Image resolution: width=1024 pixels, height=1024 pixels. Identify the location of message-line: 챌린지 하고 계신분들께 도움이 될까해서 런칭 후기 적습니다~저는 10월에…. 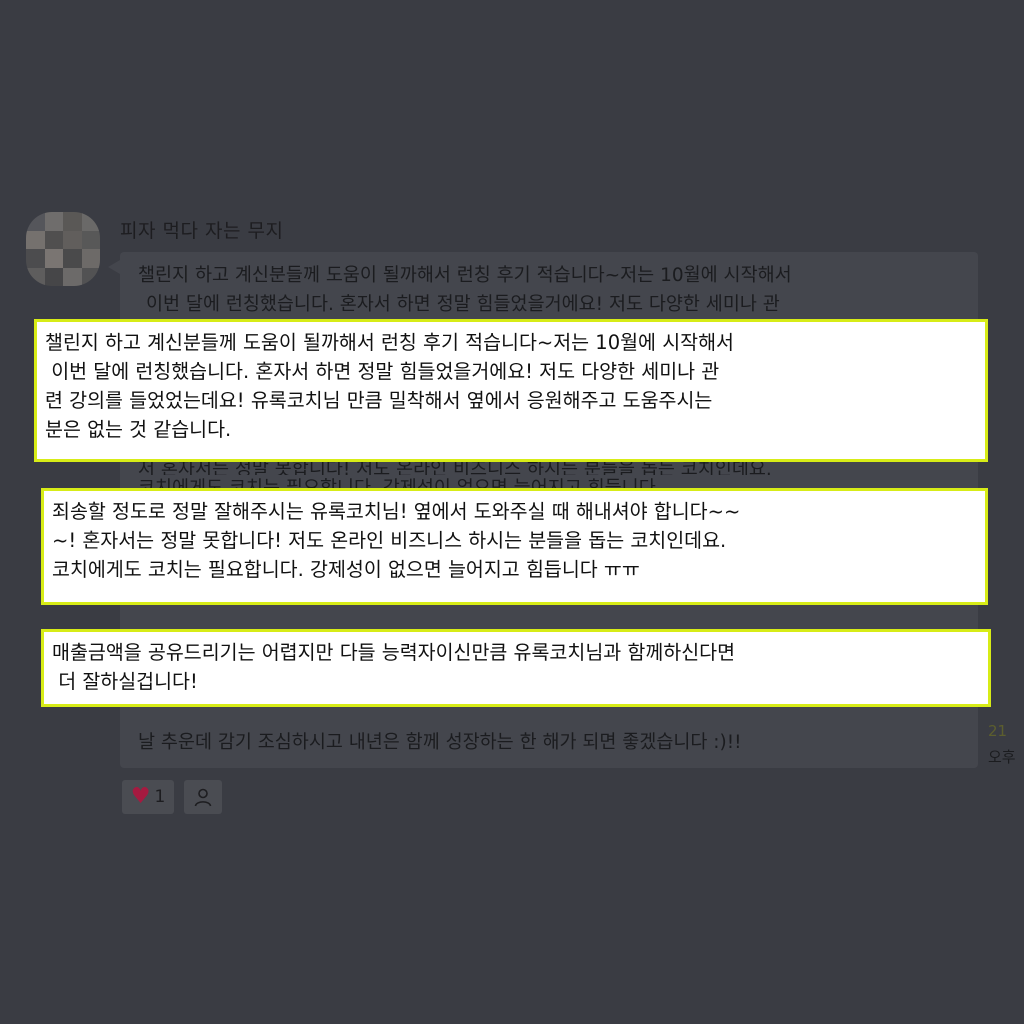
(465, 275).